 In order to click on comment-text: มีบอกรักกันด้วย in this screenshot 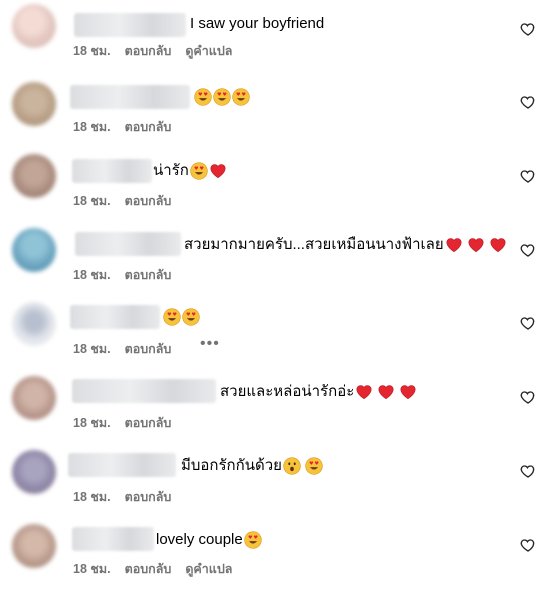, I will do `click(252, 466)`.